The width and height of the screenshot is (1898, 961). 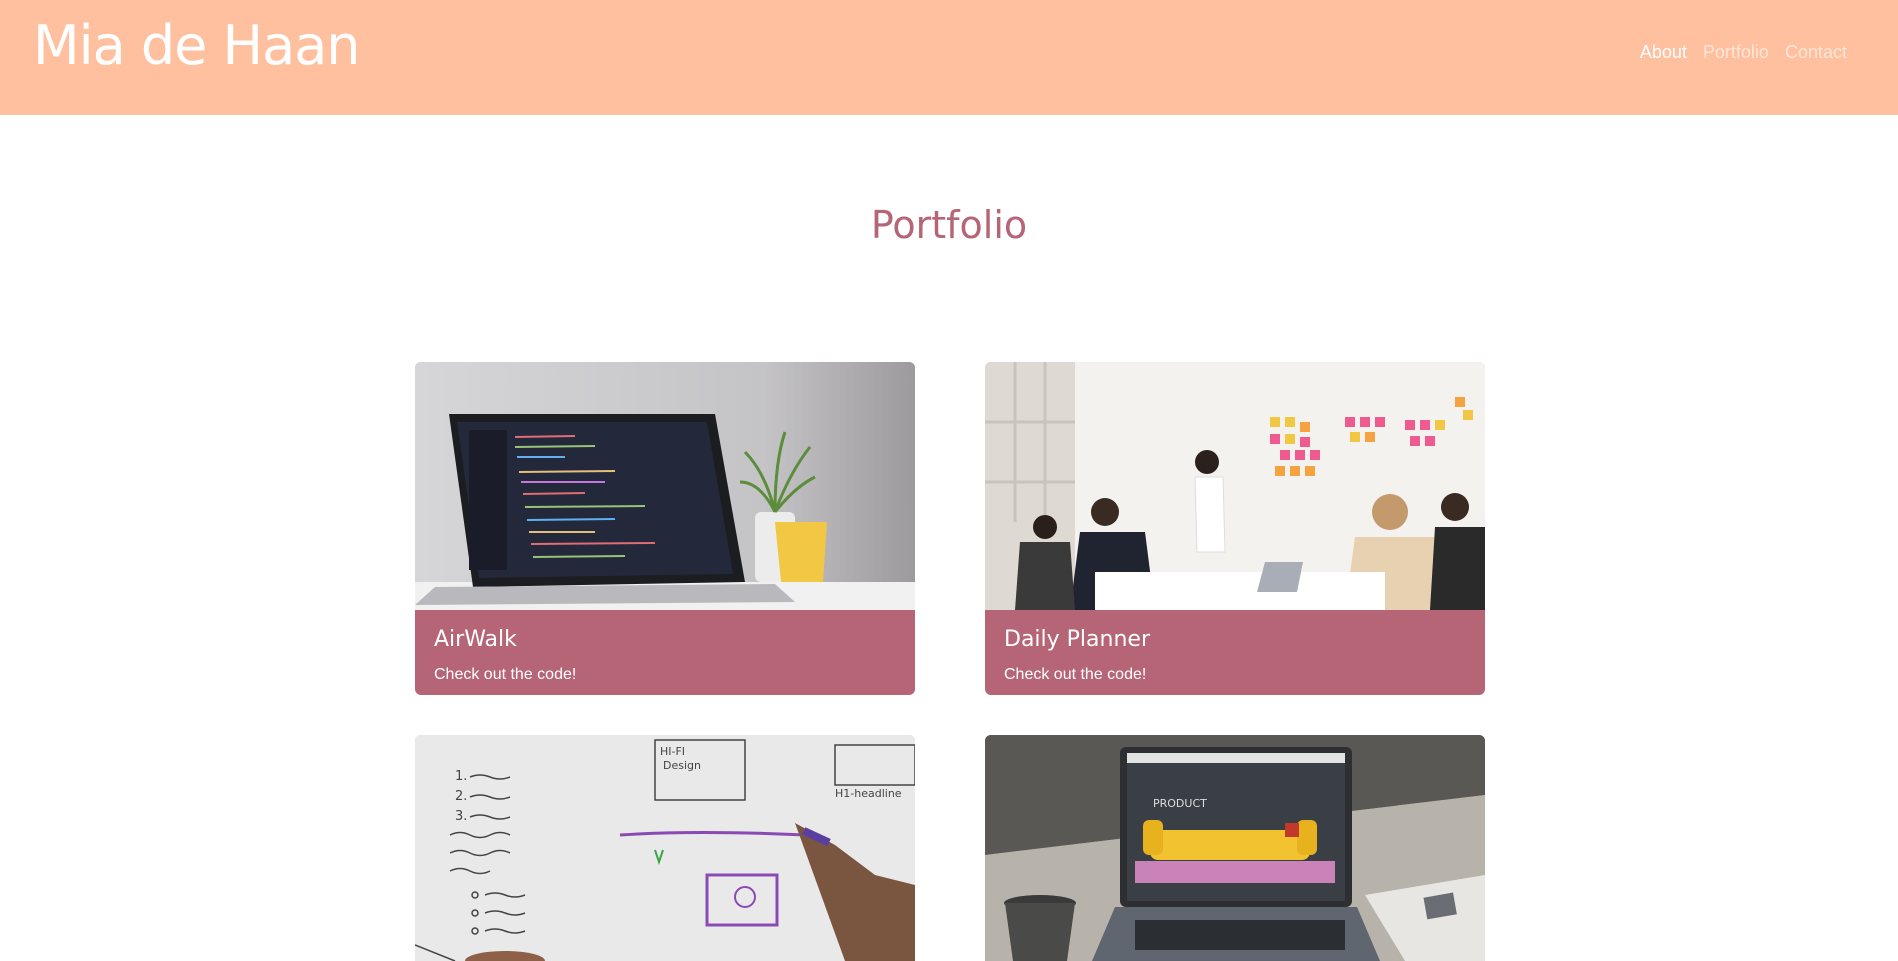 What do you see at coordinates (949, 57) in the screenshot?
I see `site-header: Mia de Haan About Portfolio Contact` at bounding box center [949, 57].